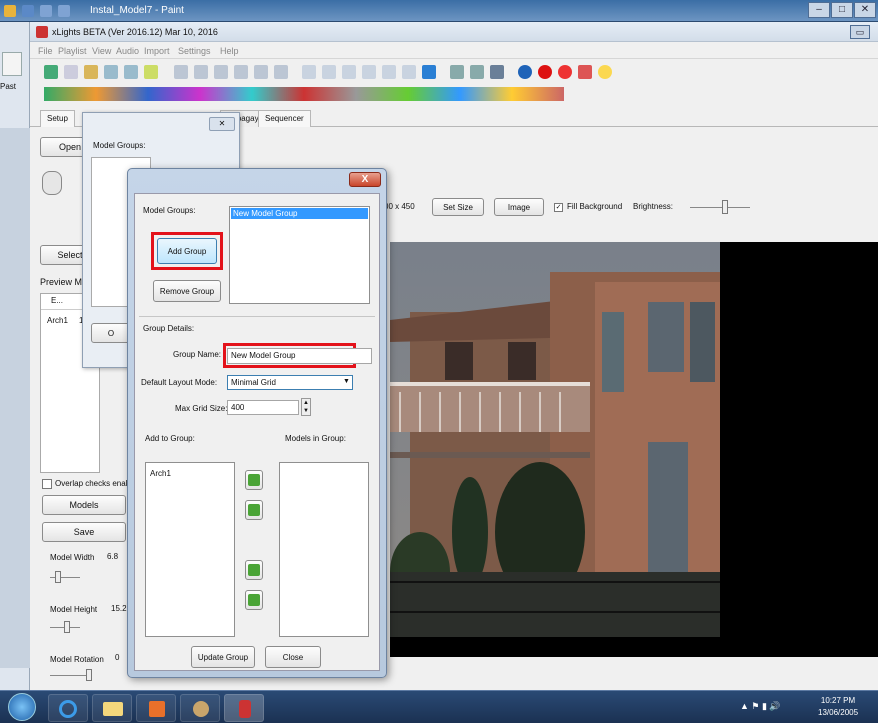 The image size is (878, 723). Describe the element at coordinates (160, 473) in the screenshot. I see `list-item: Arch1` at that location.